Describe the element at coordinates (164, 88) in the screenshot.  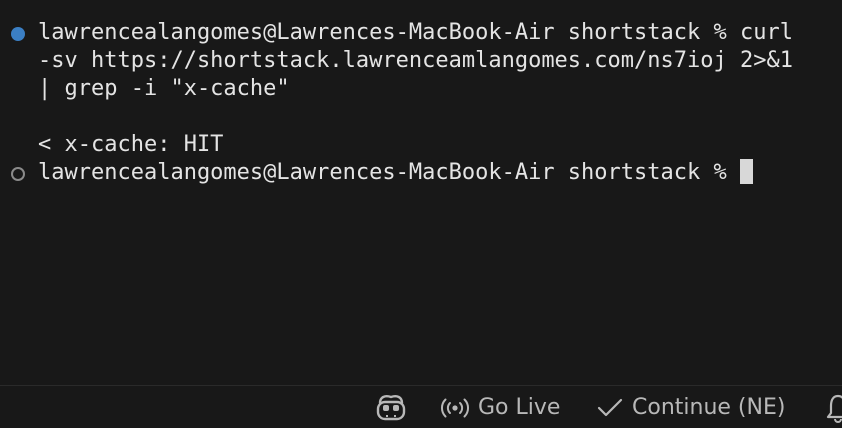
I see `terminal-line-3: | grep -i "x-cache"` at that location.